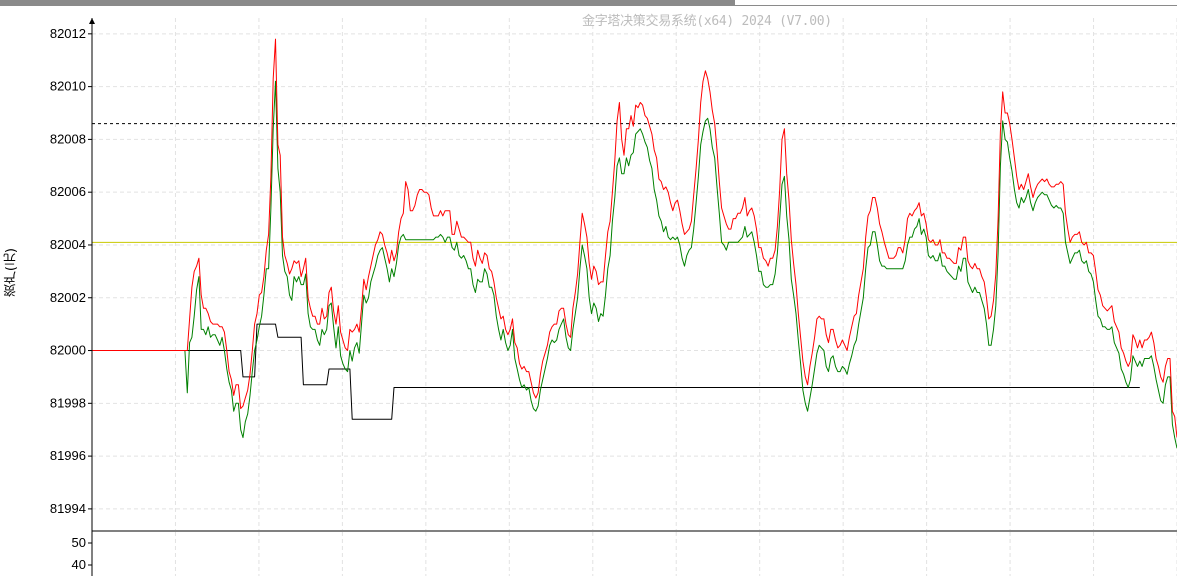  What do you see at coordinates (68, 350) in the screenshot?
I see `y-tick-label: 82000` at bounding box center [68, 350].